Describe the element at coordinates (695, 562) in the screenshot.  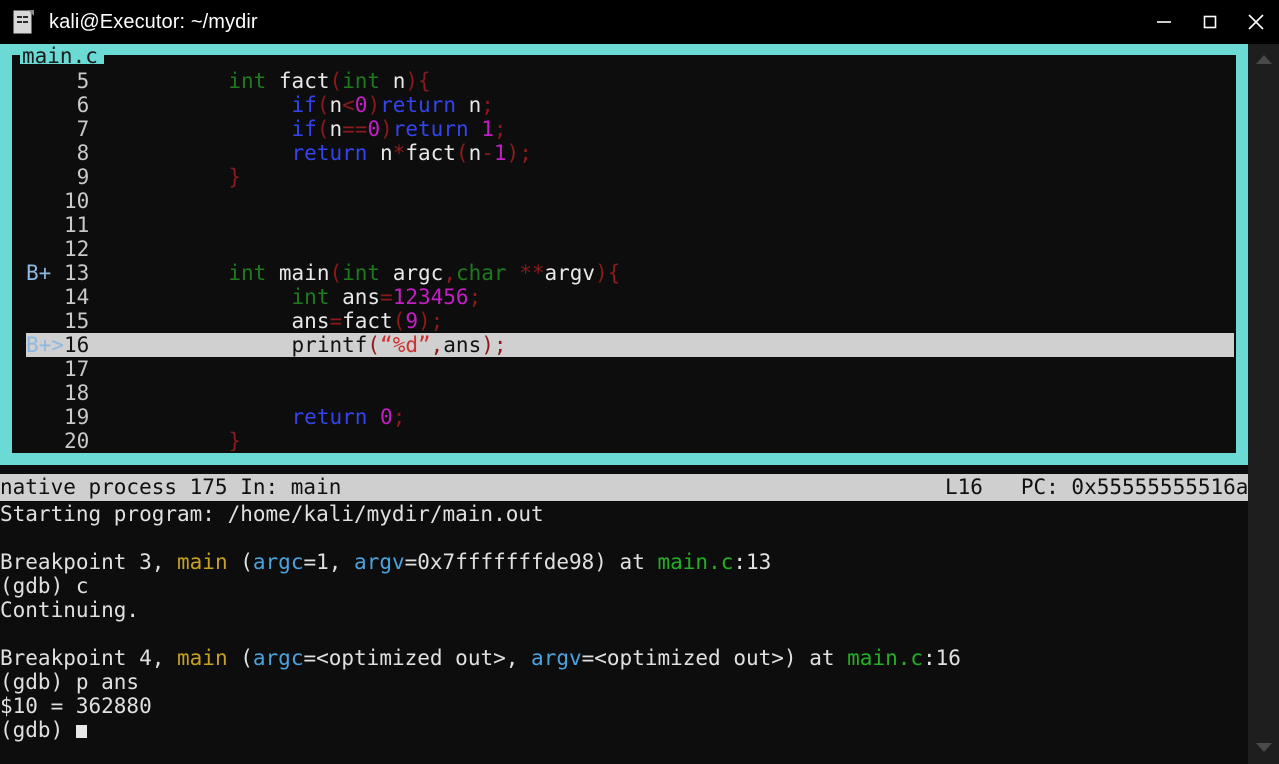
I see `console-token: main.c` at that location.